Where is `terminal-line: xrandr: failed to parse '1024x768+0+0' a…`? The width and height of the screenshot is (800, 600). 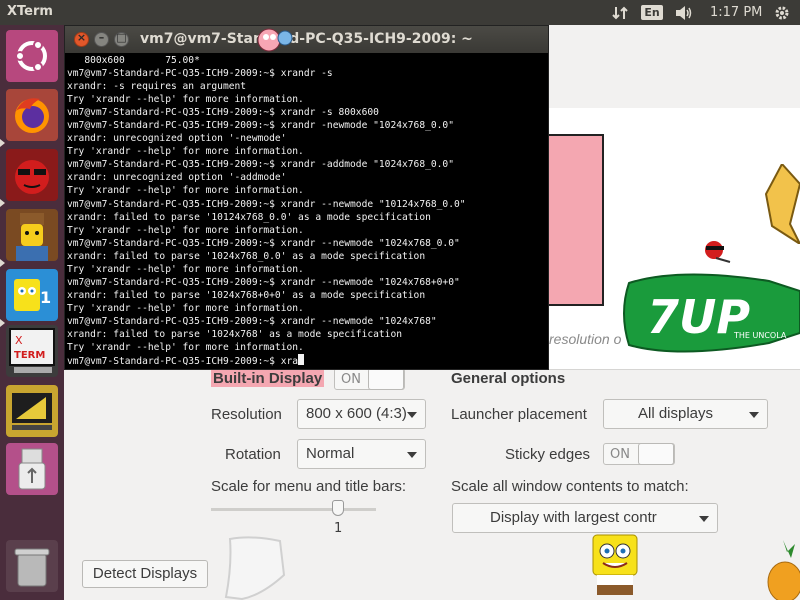
terminal-line: xrandr: failed to parse '1024x768+0+0' a… is located at coordinates (246, 295).